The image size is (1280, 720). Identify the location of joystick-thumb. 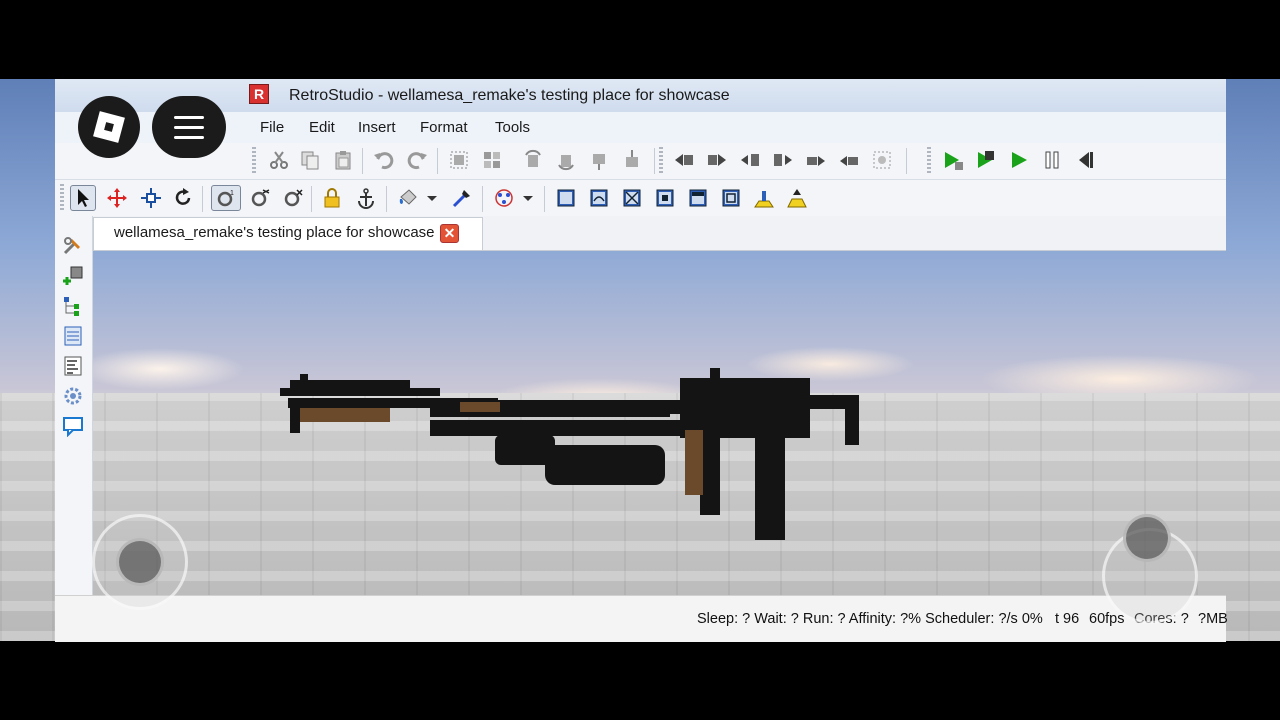
(140, 562).